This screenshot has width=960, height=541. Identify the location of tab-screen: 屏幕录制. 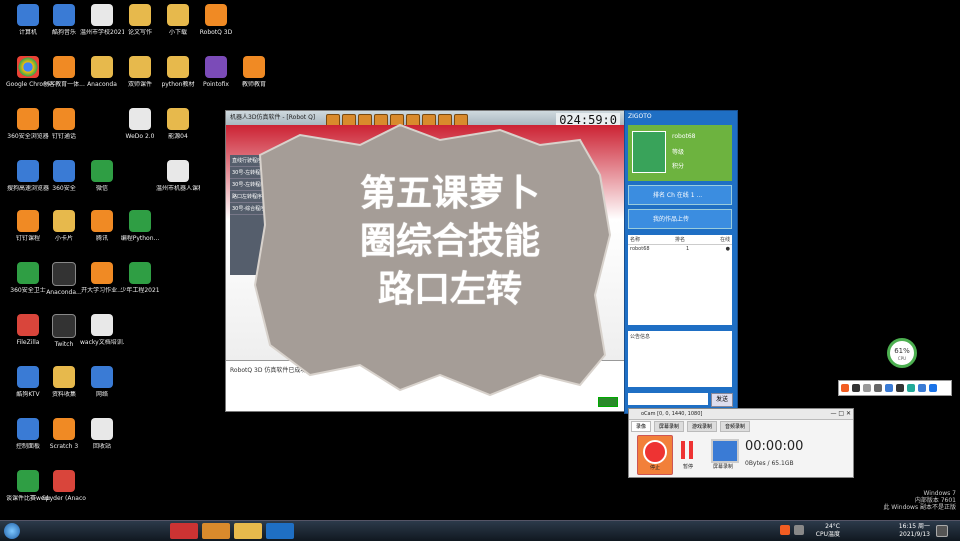
(669, 426).